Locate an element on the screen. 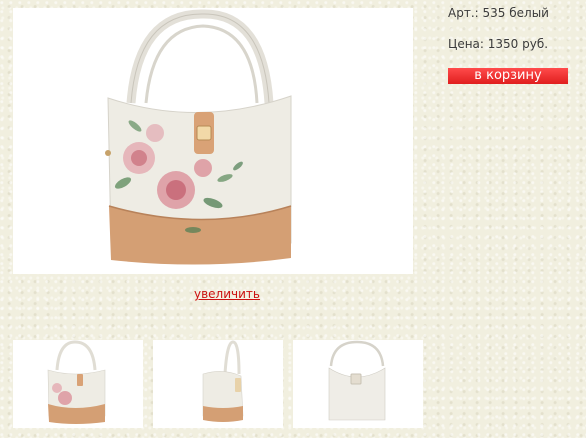 The width and height of the screenshot is (586, 438). article-value: 535 белый is located at coordinates (515, 13).